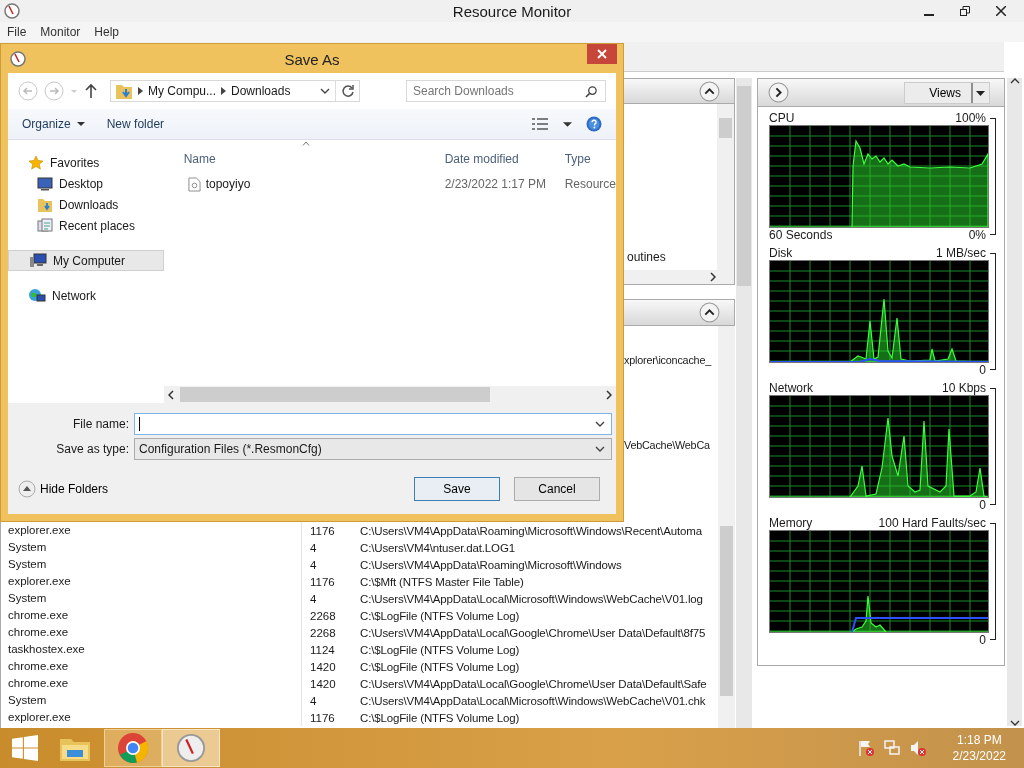 This screenshot has height=768, width=1024. What do you see at coordinates (107, 32) in the screenshot?
I see `menu-item: Help` at bounding box center [107, 32].